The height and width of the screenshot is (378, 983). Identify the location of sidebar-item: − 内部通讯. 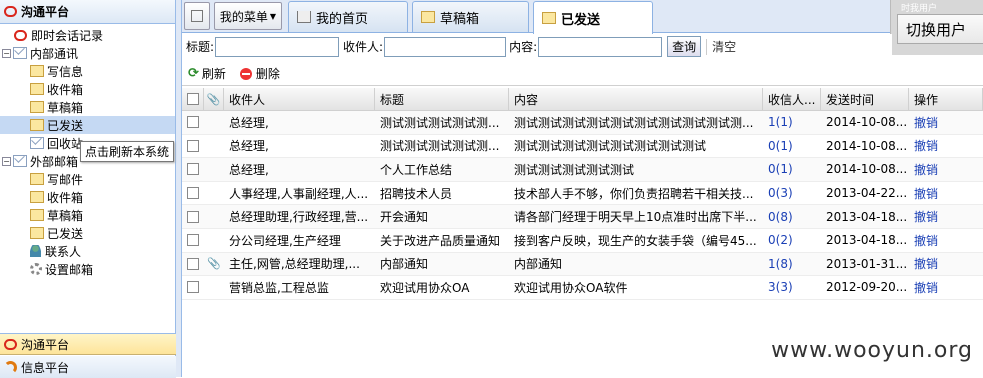
(87, 53).